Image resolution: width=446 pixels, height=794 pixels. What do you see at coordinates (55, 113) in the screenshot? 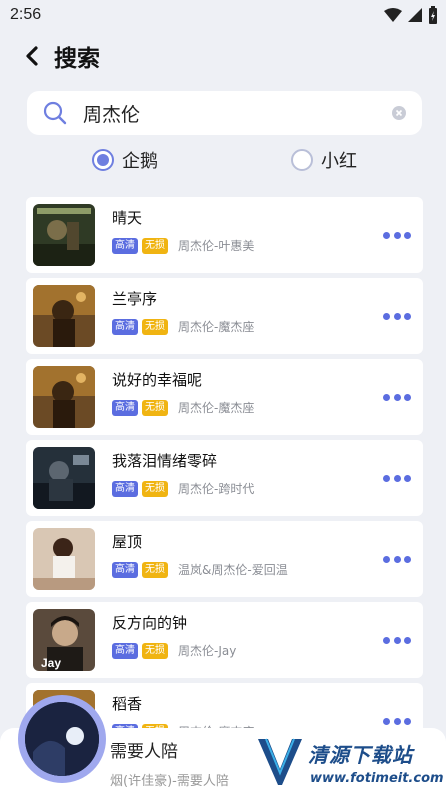
I see `search-icon` at bounding box center [55, 113].